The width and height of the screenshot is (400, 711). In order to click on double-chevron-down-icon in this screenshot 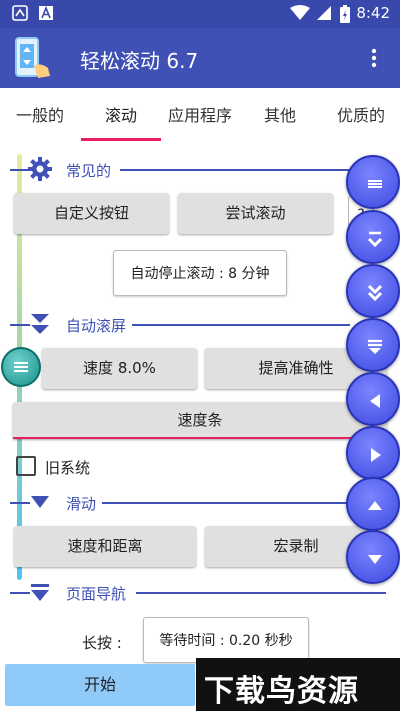, I will do `click(375, 293)`.